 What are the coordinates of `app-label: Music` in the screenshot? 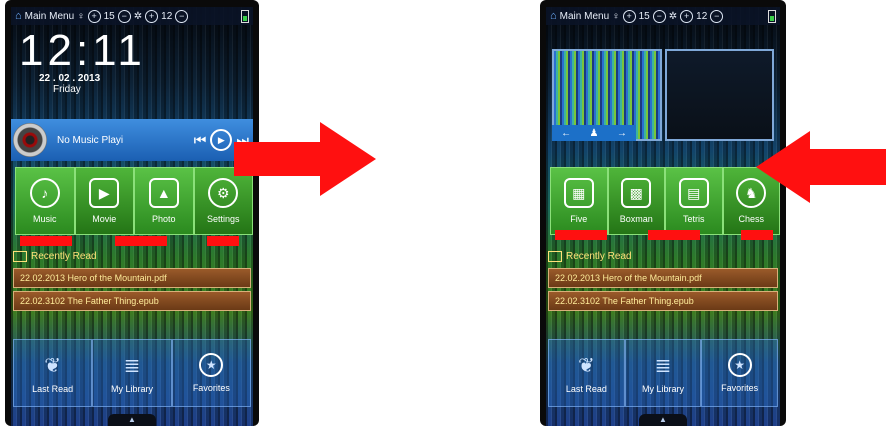 It's located at (44, 219).